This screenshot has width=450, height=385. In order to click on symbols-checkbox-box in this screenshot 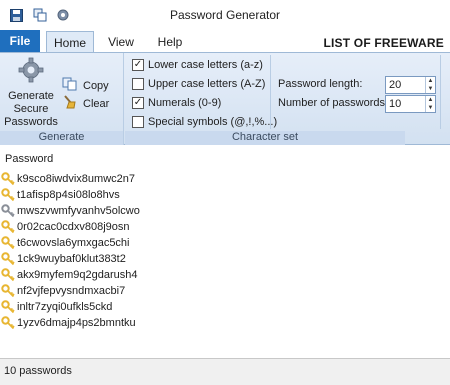, I will do `click(138, 122)`.